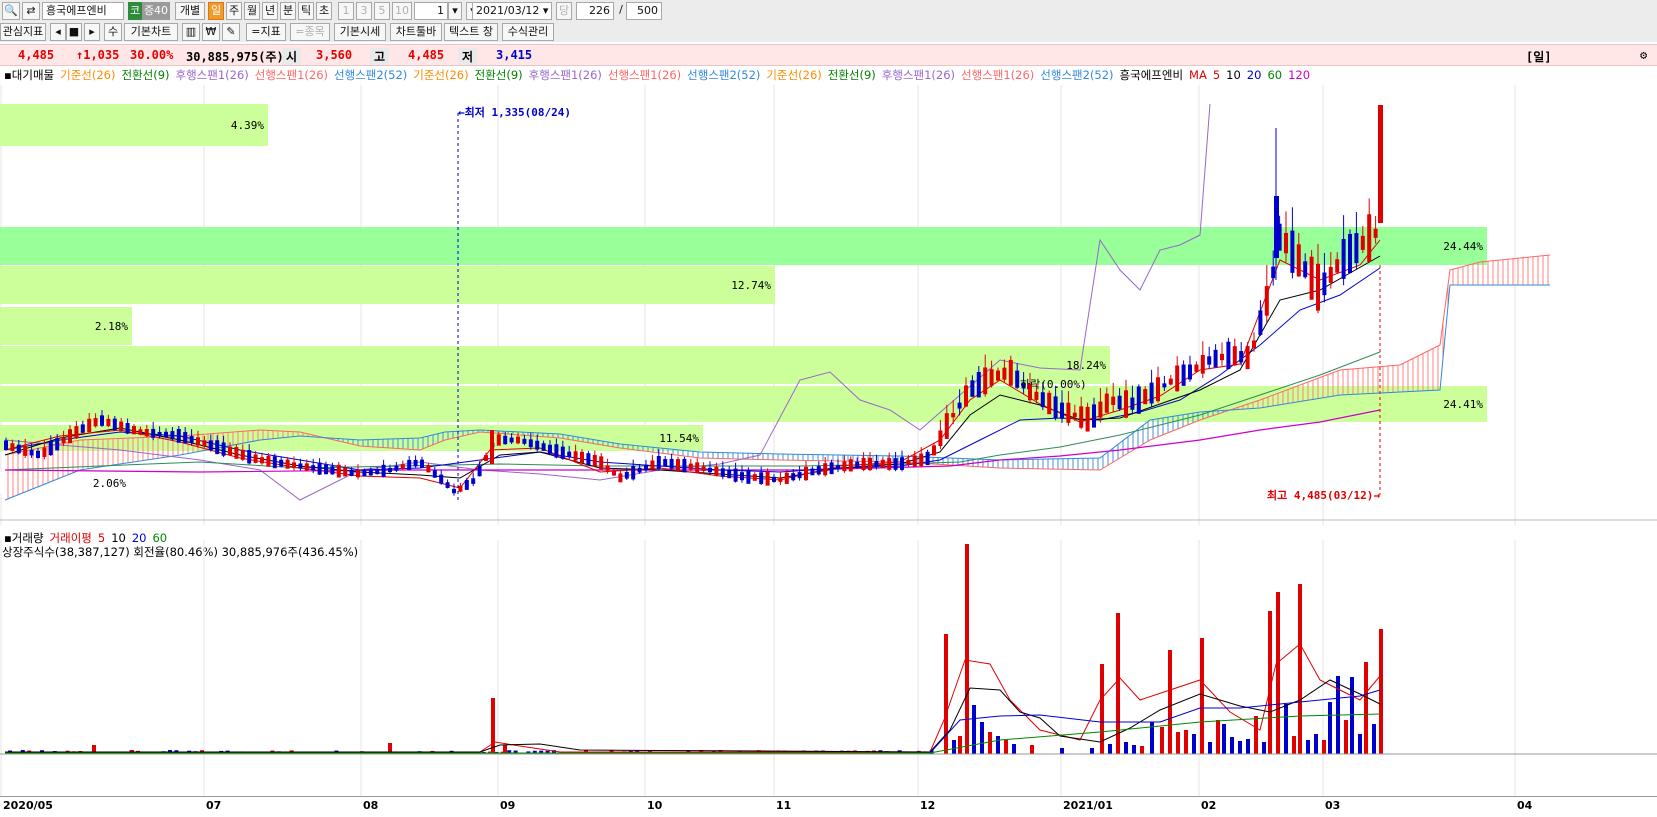  Describe the element at coordinates (360, 32) in the screenshot. I see `basic-quote-button: 기본시세` at that location.